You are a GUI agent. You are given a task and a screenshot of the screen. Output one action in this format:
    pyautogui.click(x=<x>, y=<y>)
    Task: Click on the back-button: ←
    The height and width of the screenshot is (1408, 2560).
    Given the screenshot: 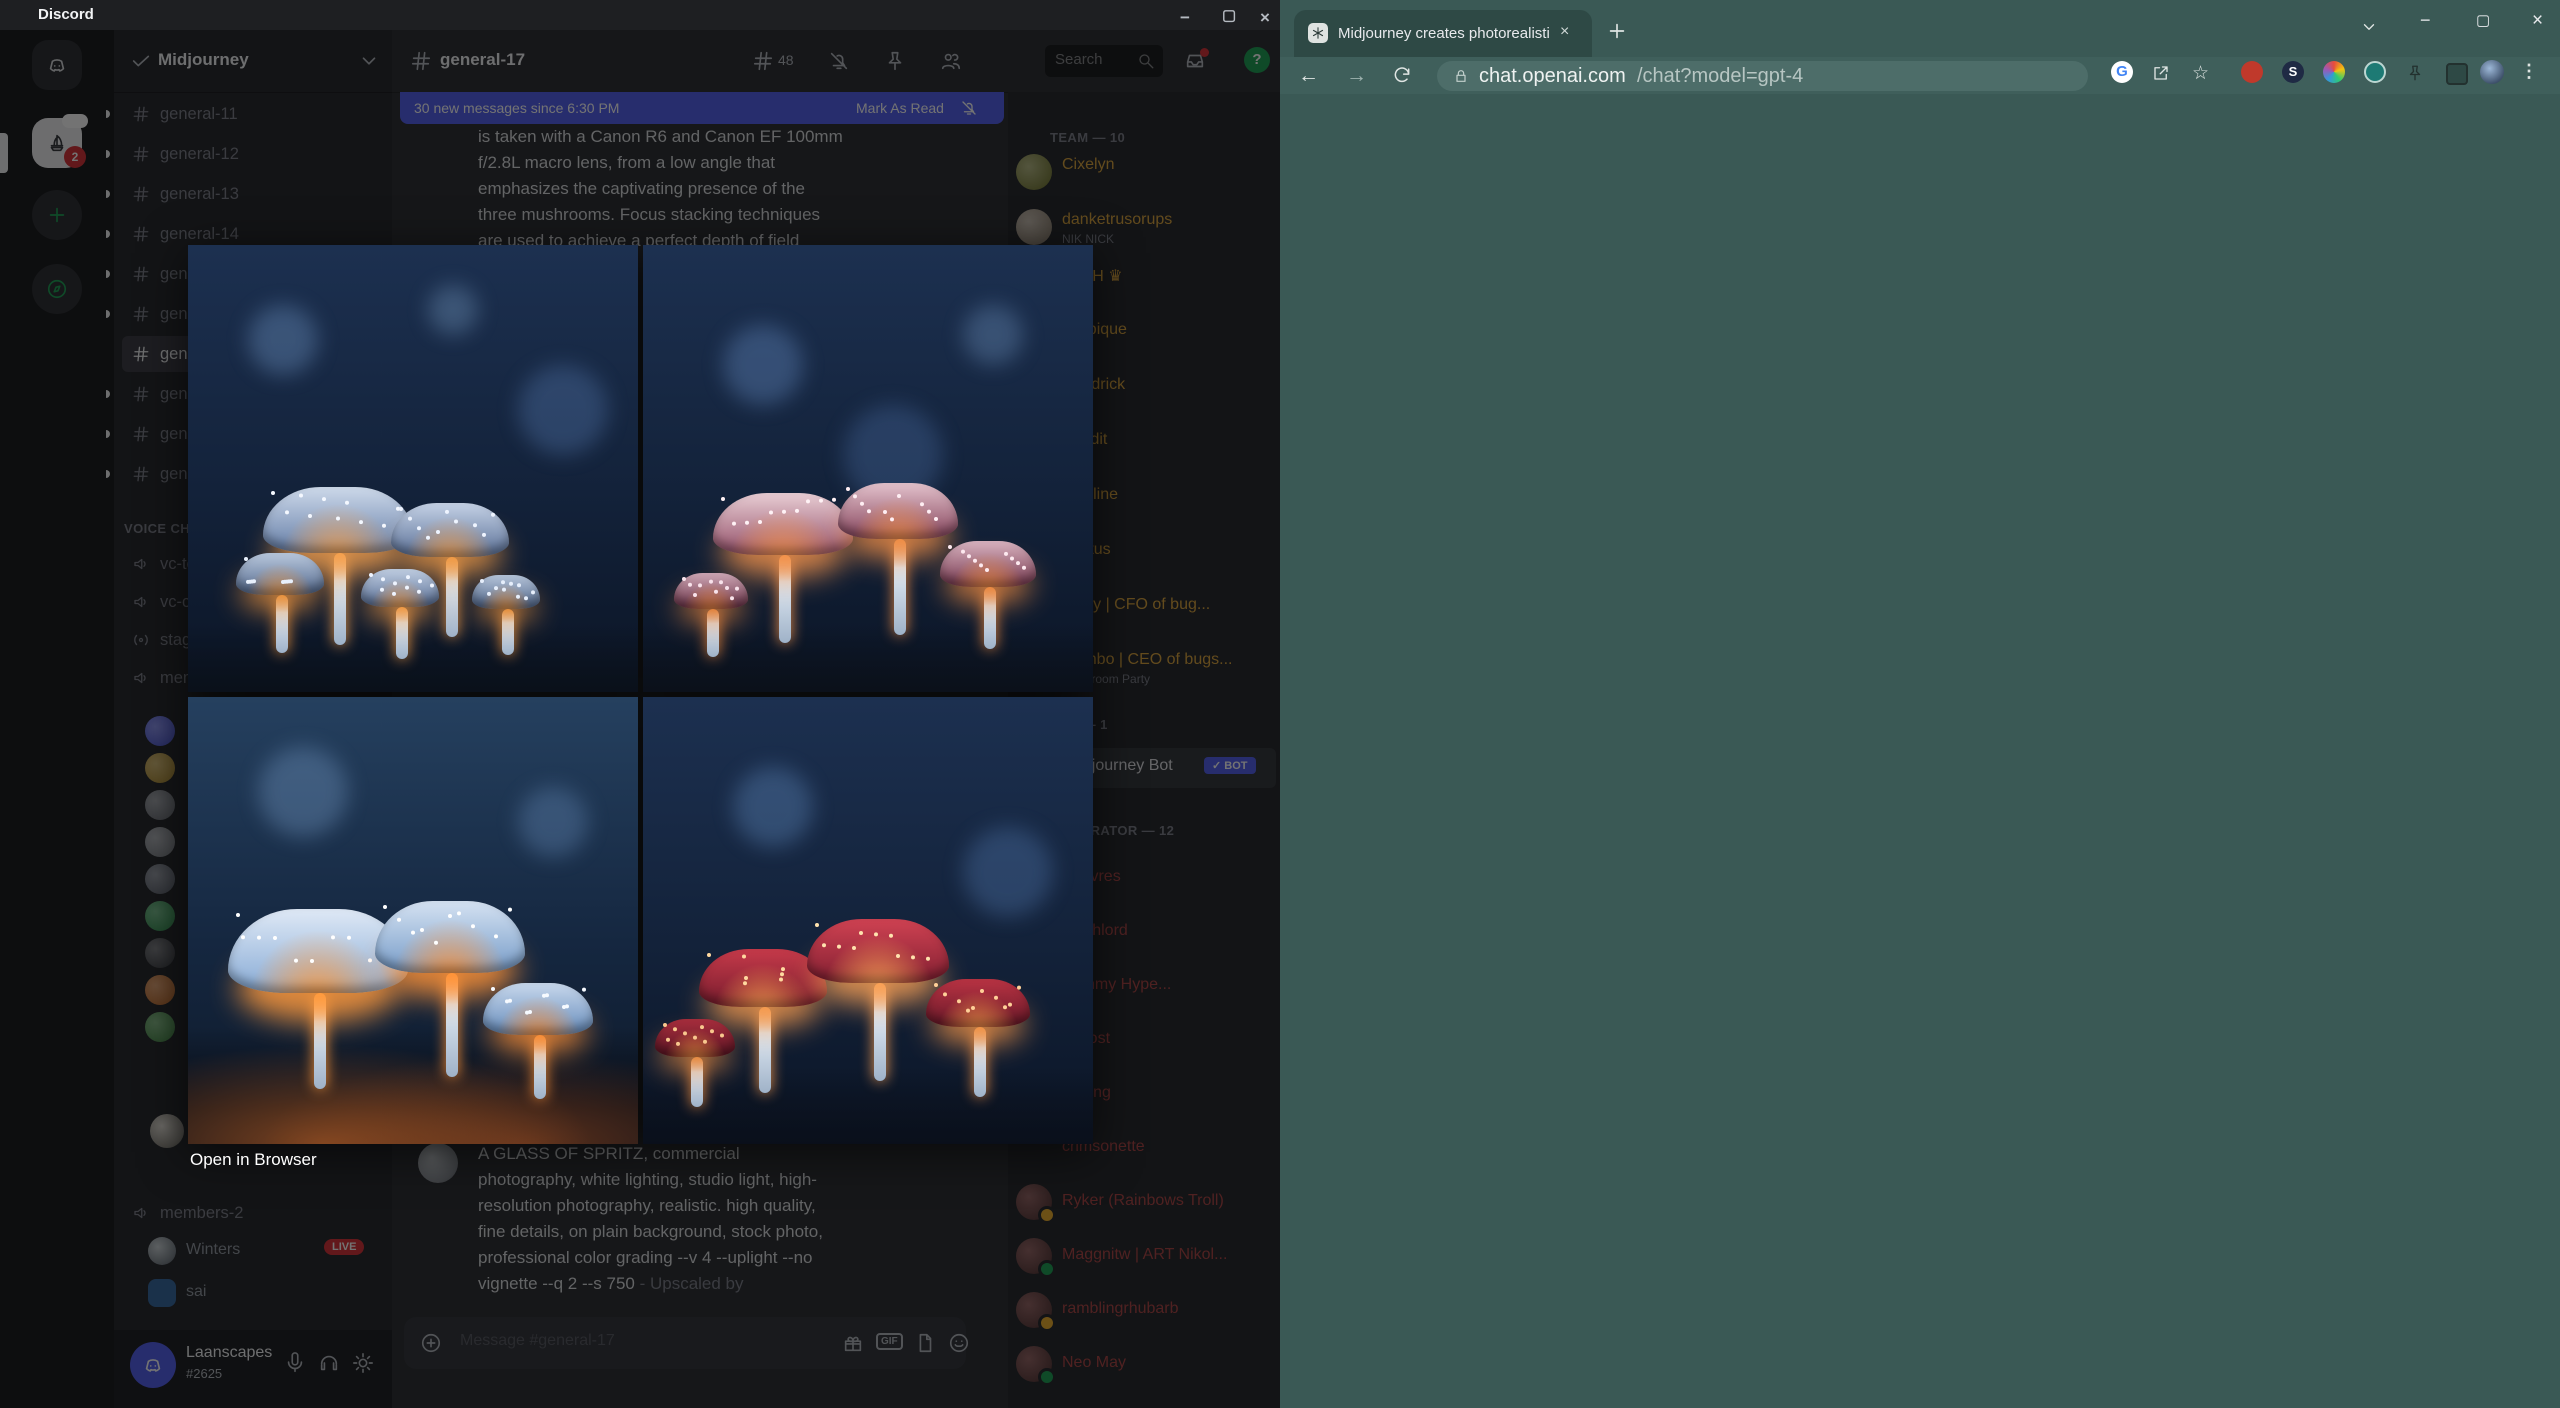 What is the action you would take?
    pyautogui.click(x=1308, y=76)
    